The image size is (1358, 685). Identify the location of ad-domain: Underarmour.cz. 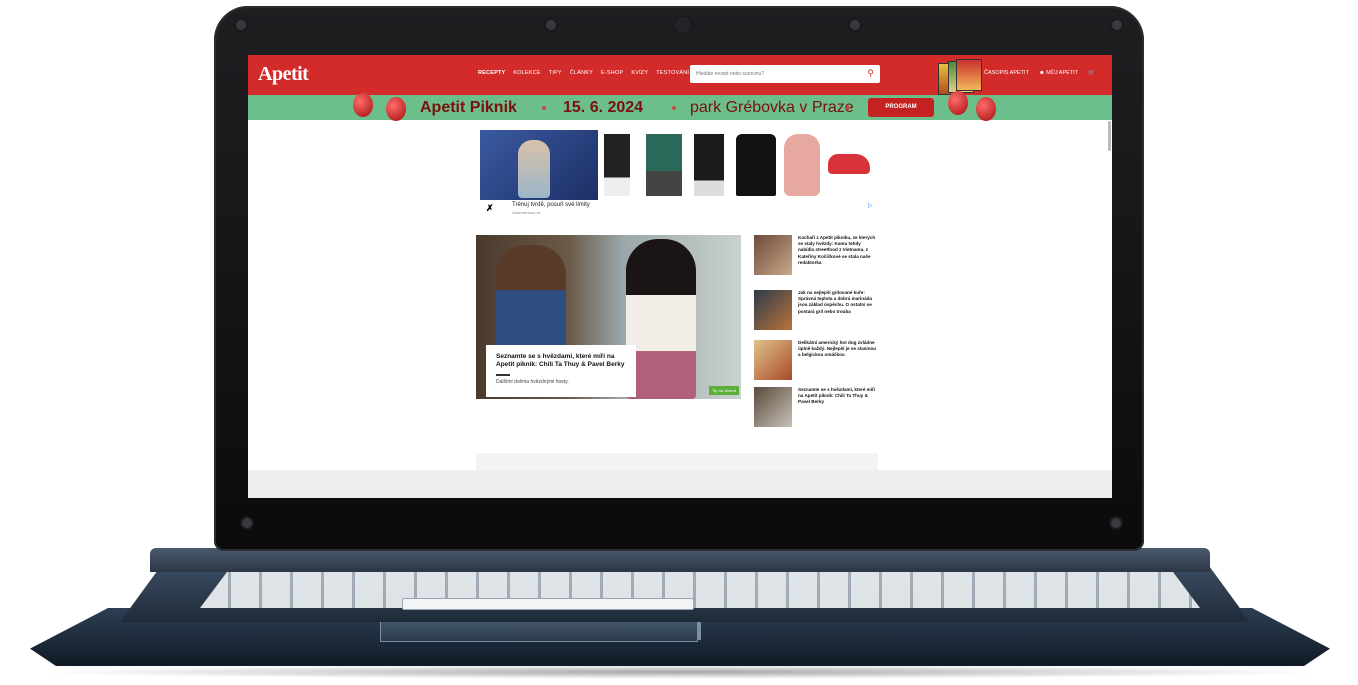
(526, 212).